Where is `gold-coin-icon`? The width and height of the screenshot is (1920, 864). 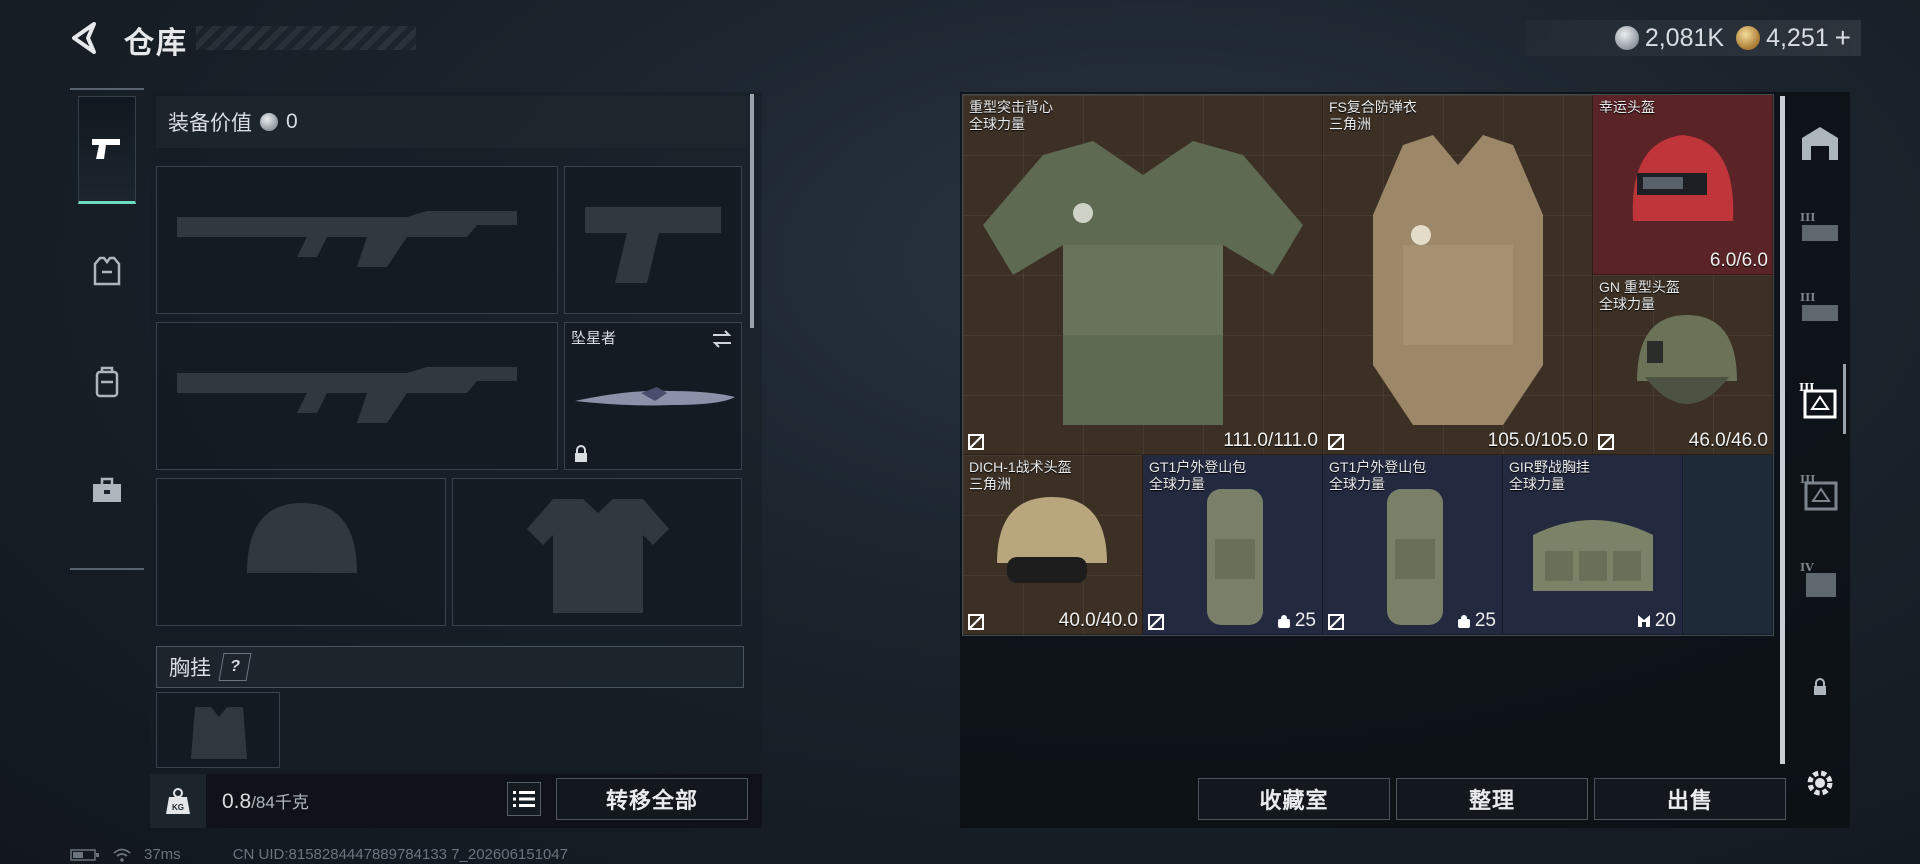
gold-coin-icon is located at coordinates (1748, 38).